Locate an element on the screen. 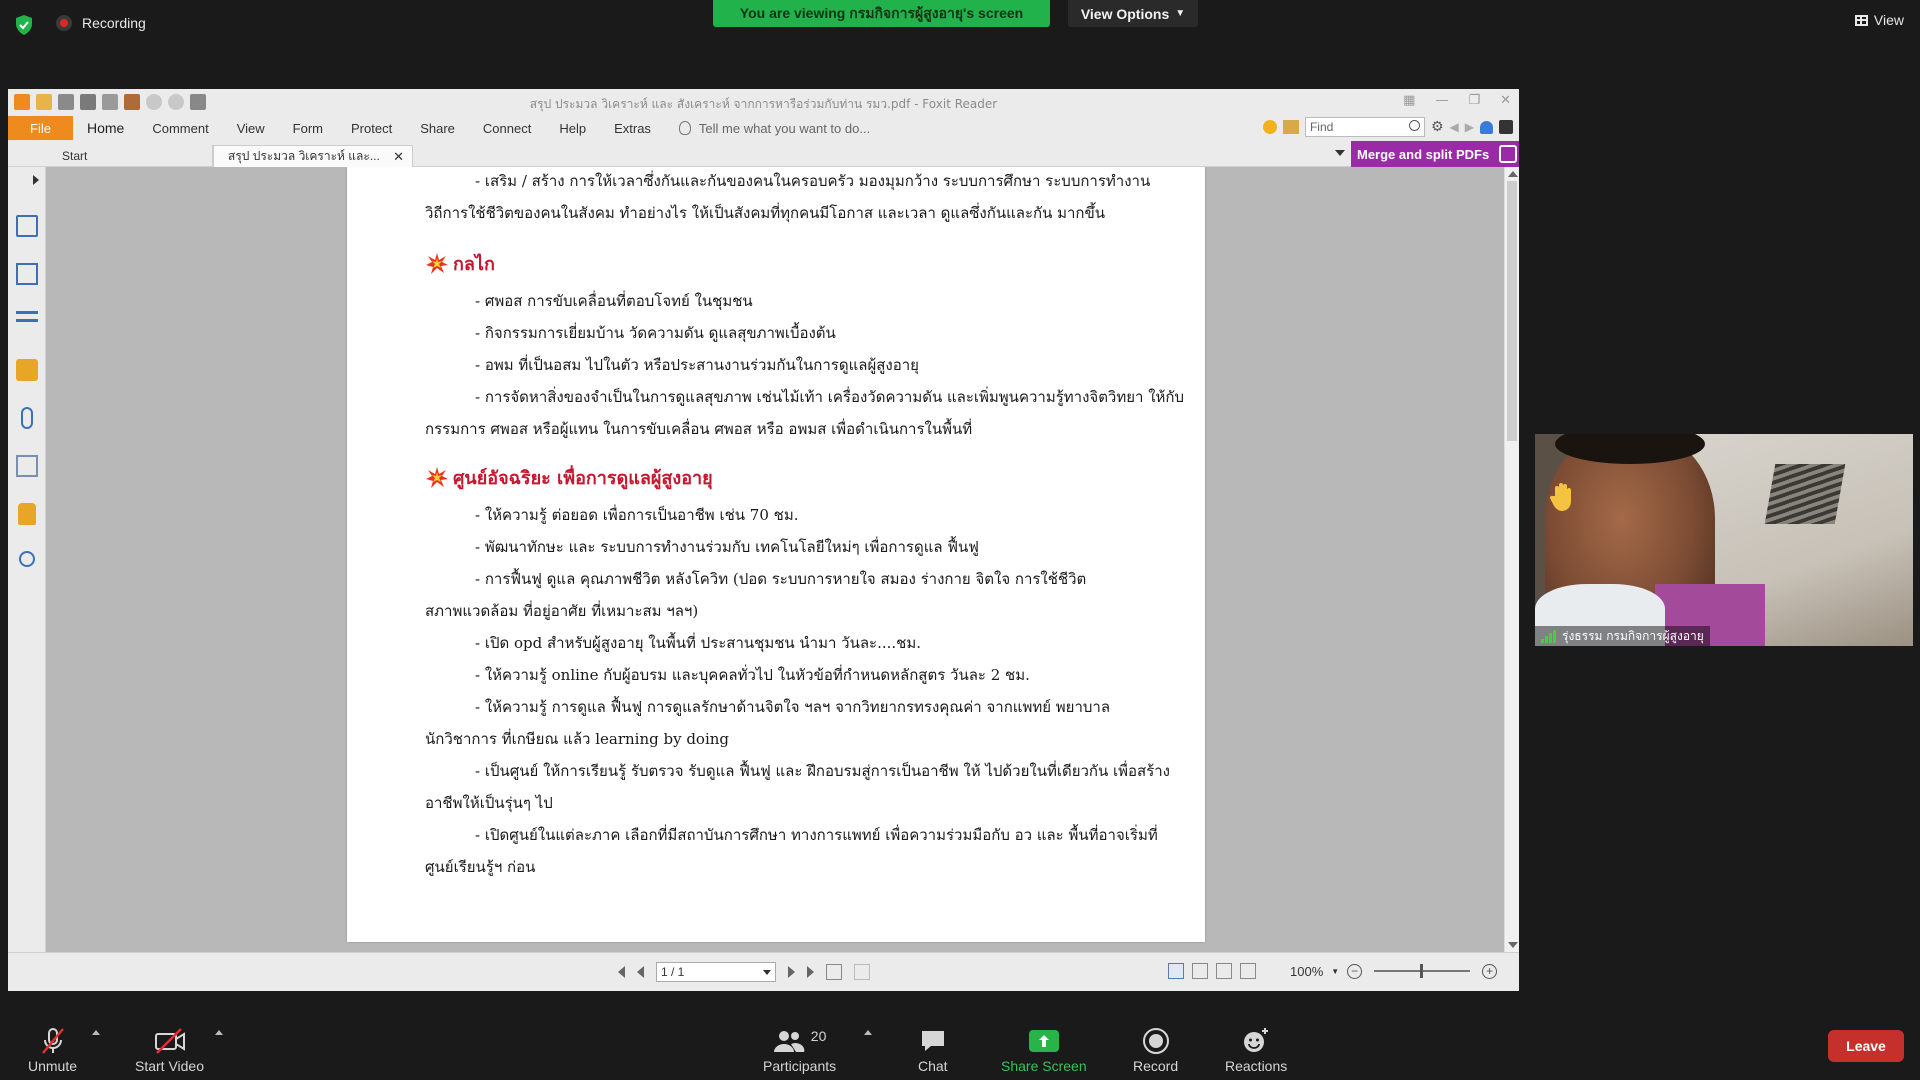 This screenshot has width=1920, height=1080. share-screen-button: Share Screen is located at coordinates (1044, 1049).